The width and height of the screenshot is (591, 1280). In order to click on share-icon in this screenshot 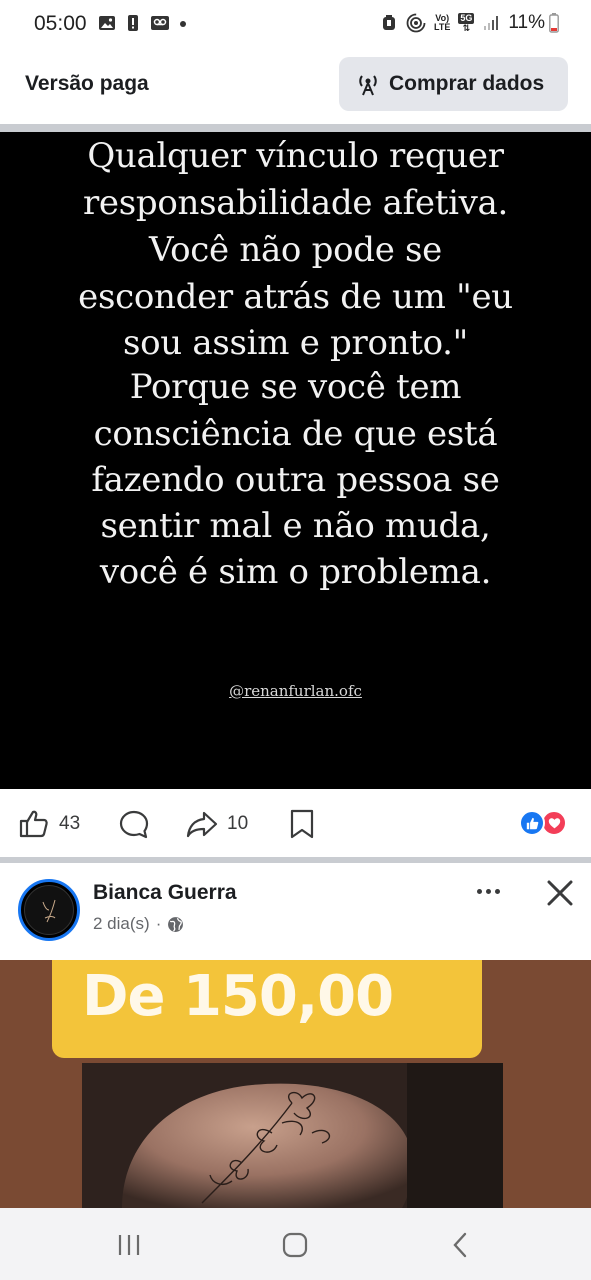, I will do `click(202, 824)`.